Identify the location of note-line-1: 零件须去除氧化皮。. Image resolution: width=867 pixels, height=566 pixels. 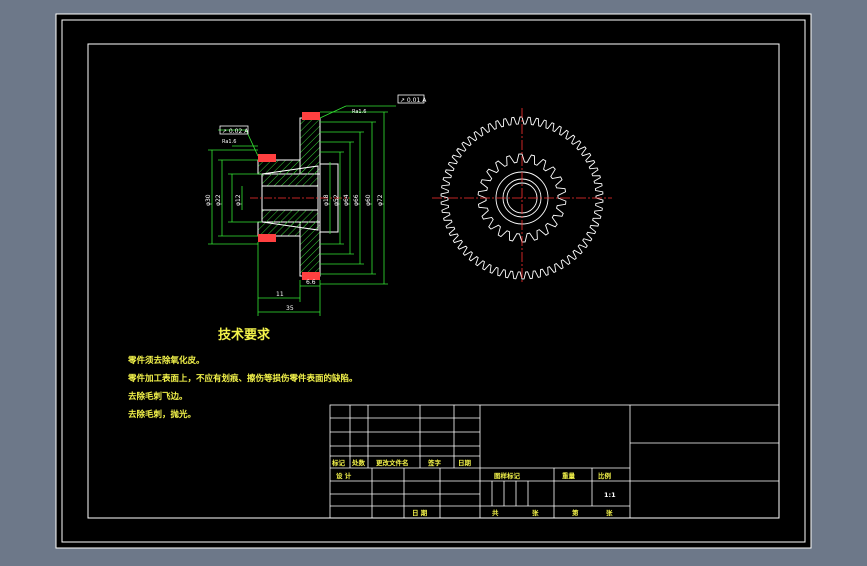
(166, 360).